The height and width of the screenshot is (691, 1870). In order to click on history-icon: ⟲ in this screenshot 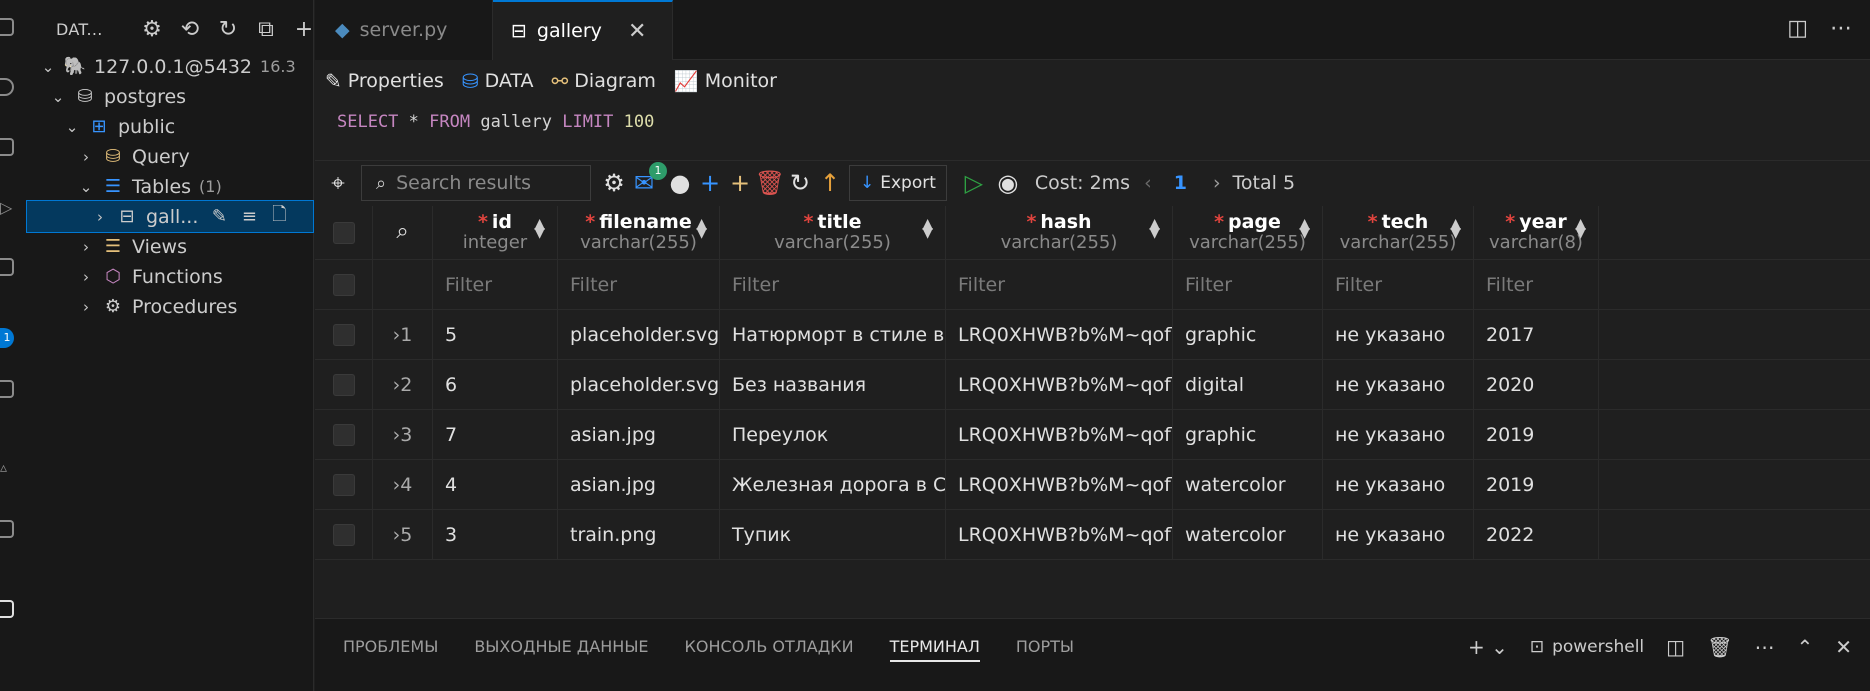, I will do `click(190, 29)`.